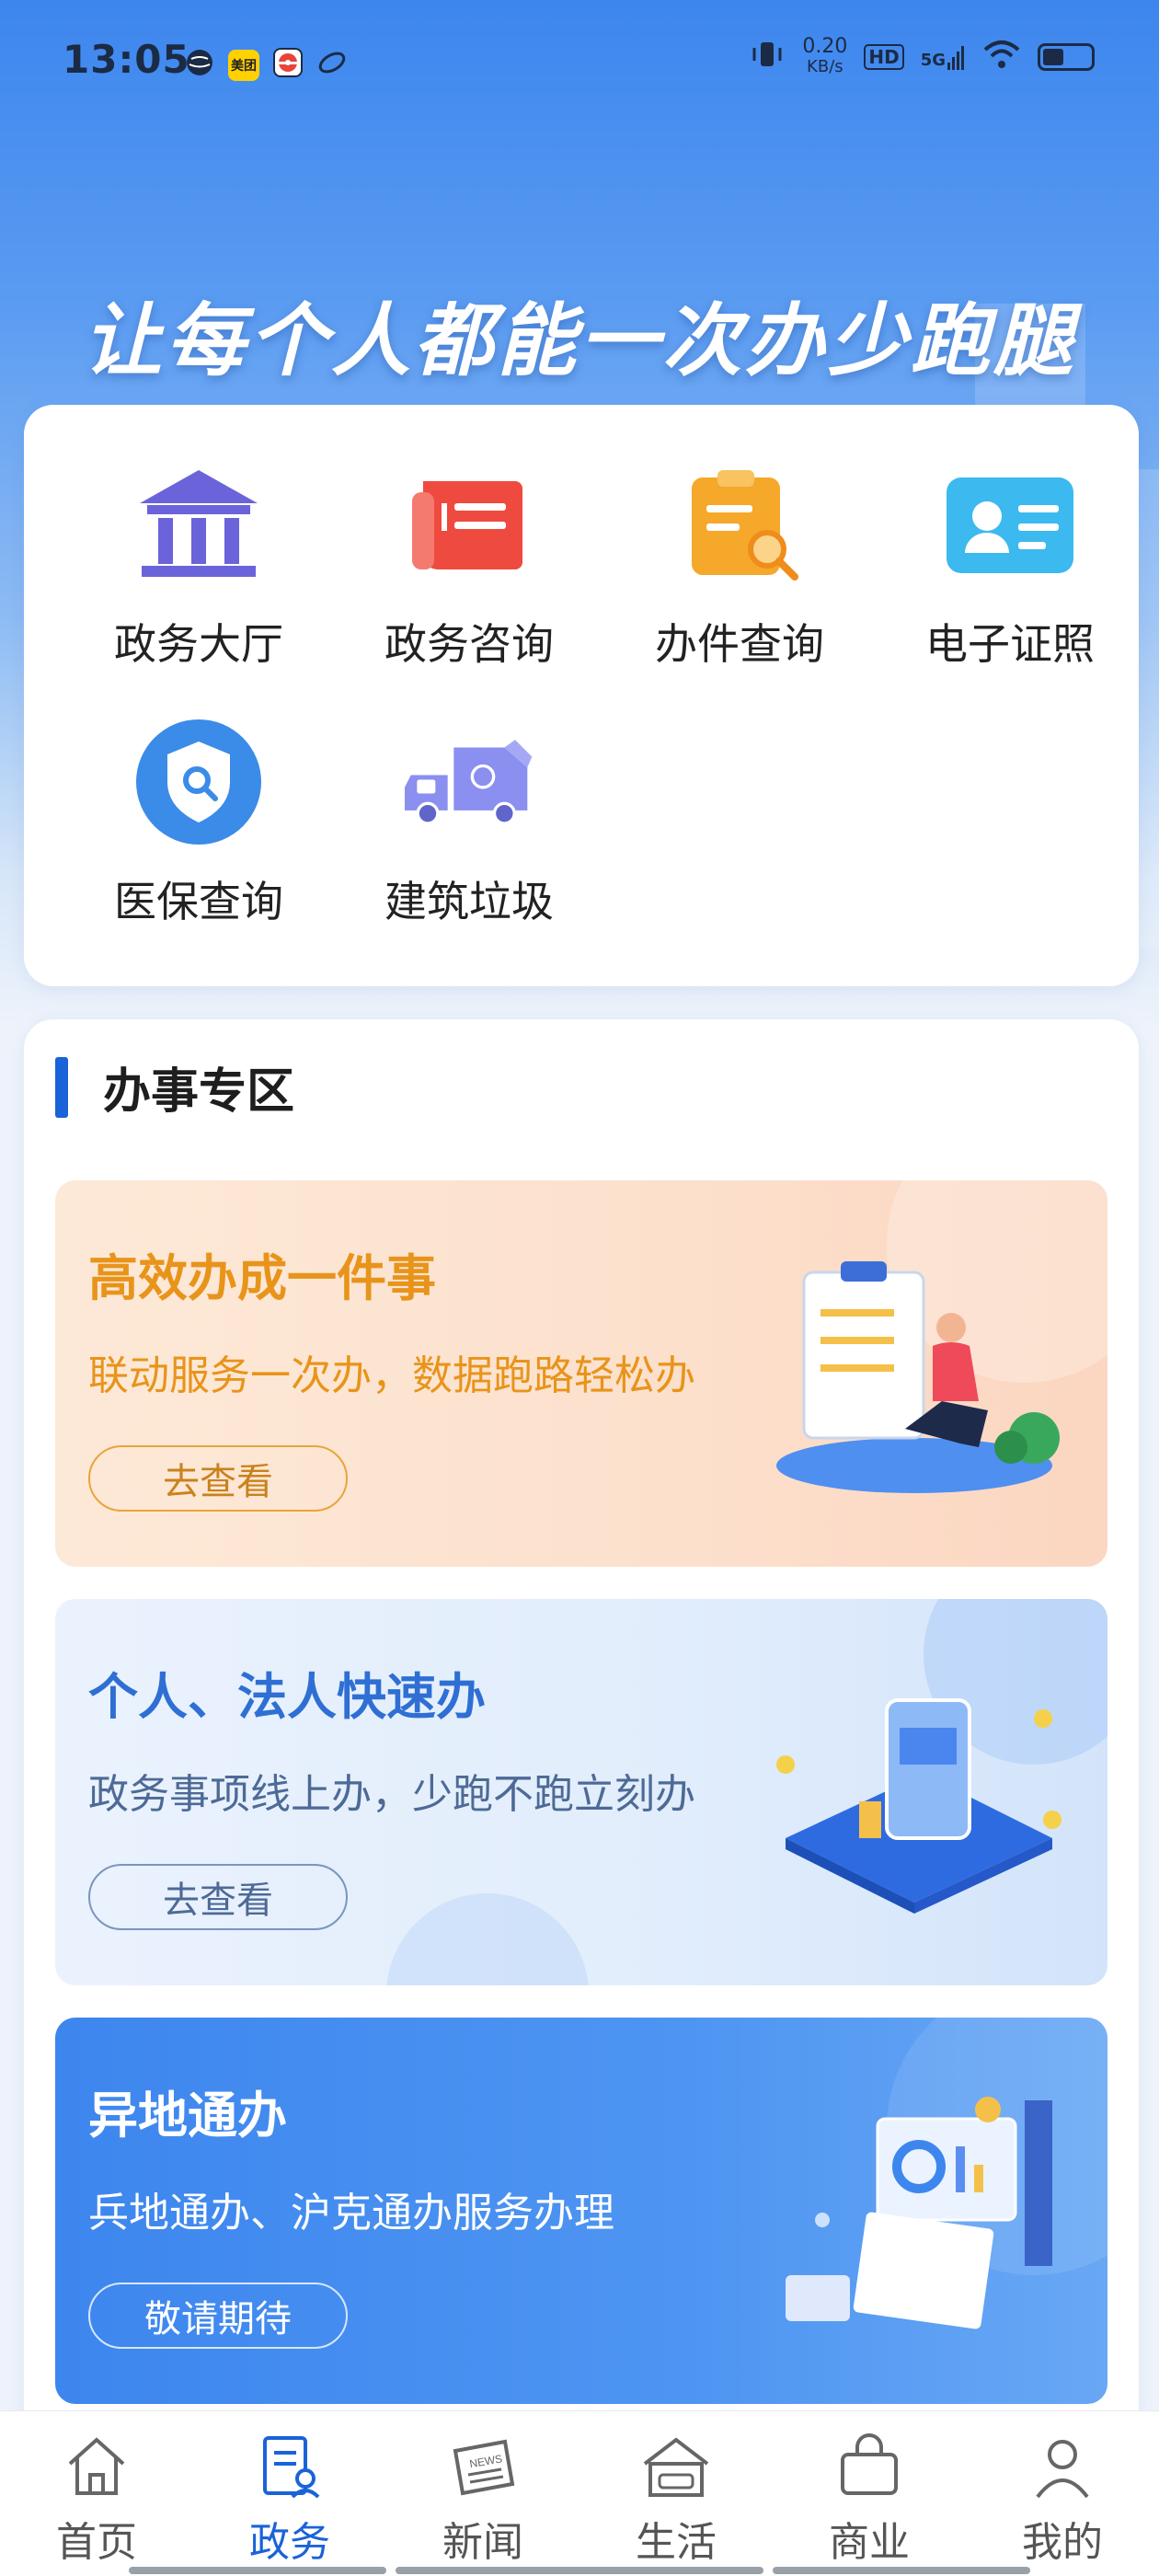 This screenshot has height=2576, width=1159. I want to click on banner-title: 高效办成一件事, so click(262, 1278).